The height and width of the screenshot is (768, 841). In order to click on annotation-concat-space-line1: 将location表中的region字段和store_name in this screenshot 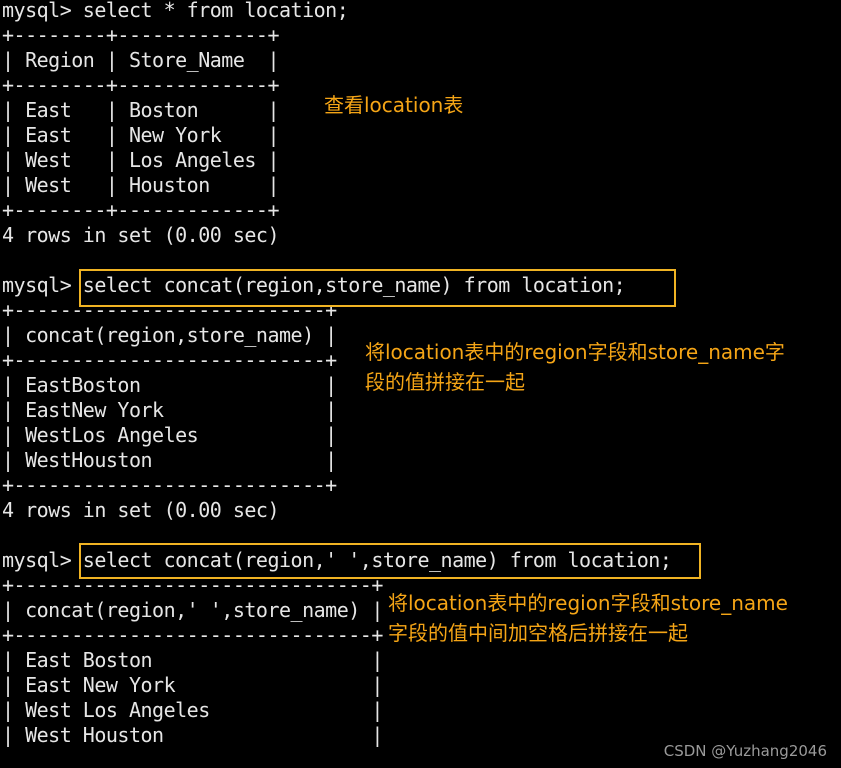, I will do `click(588, 603)`.